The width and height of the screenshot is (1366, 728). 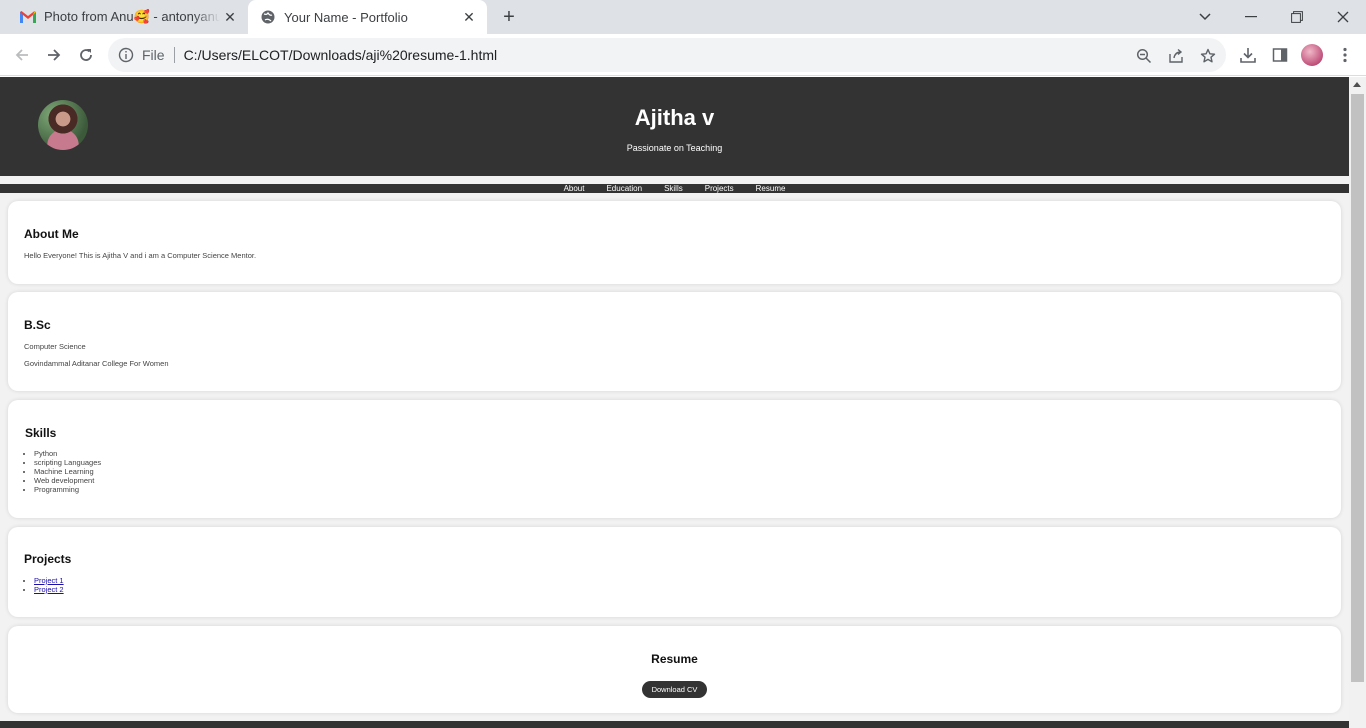 I want to click on section-heading: B.Sc, so click(x=37, y=325).